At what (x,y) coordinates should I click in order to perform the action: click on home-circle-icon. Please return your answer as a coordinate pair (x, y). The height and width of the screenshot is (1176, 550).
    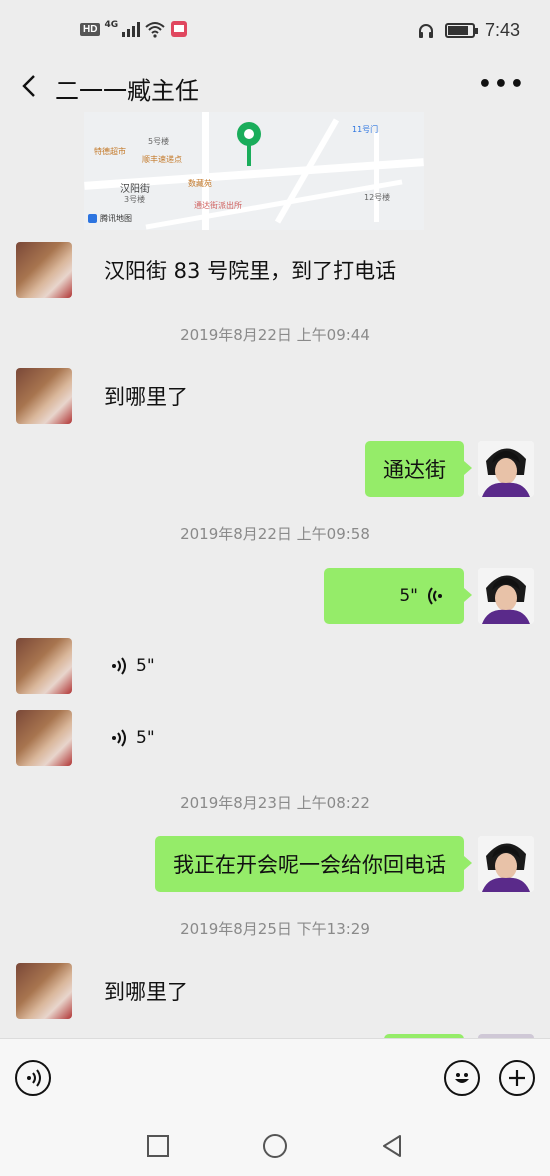
    Looking at the image, I should click on (275, 1146).